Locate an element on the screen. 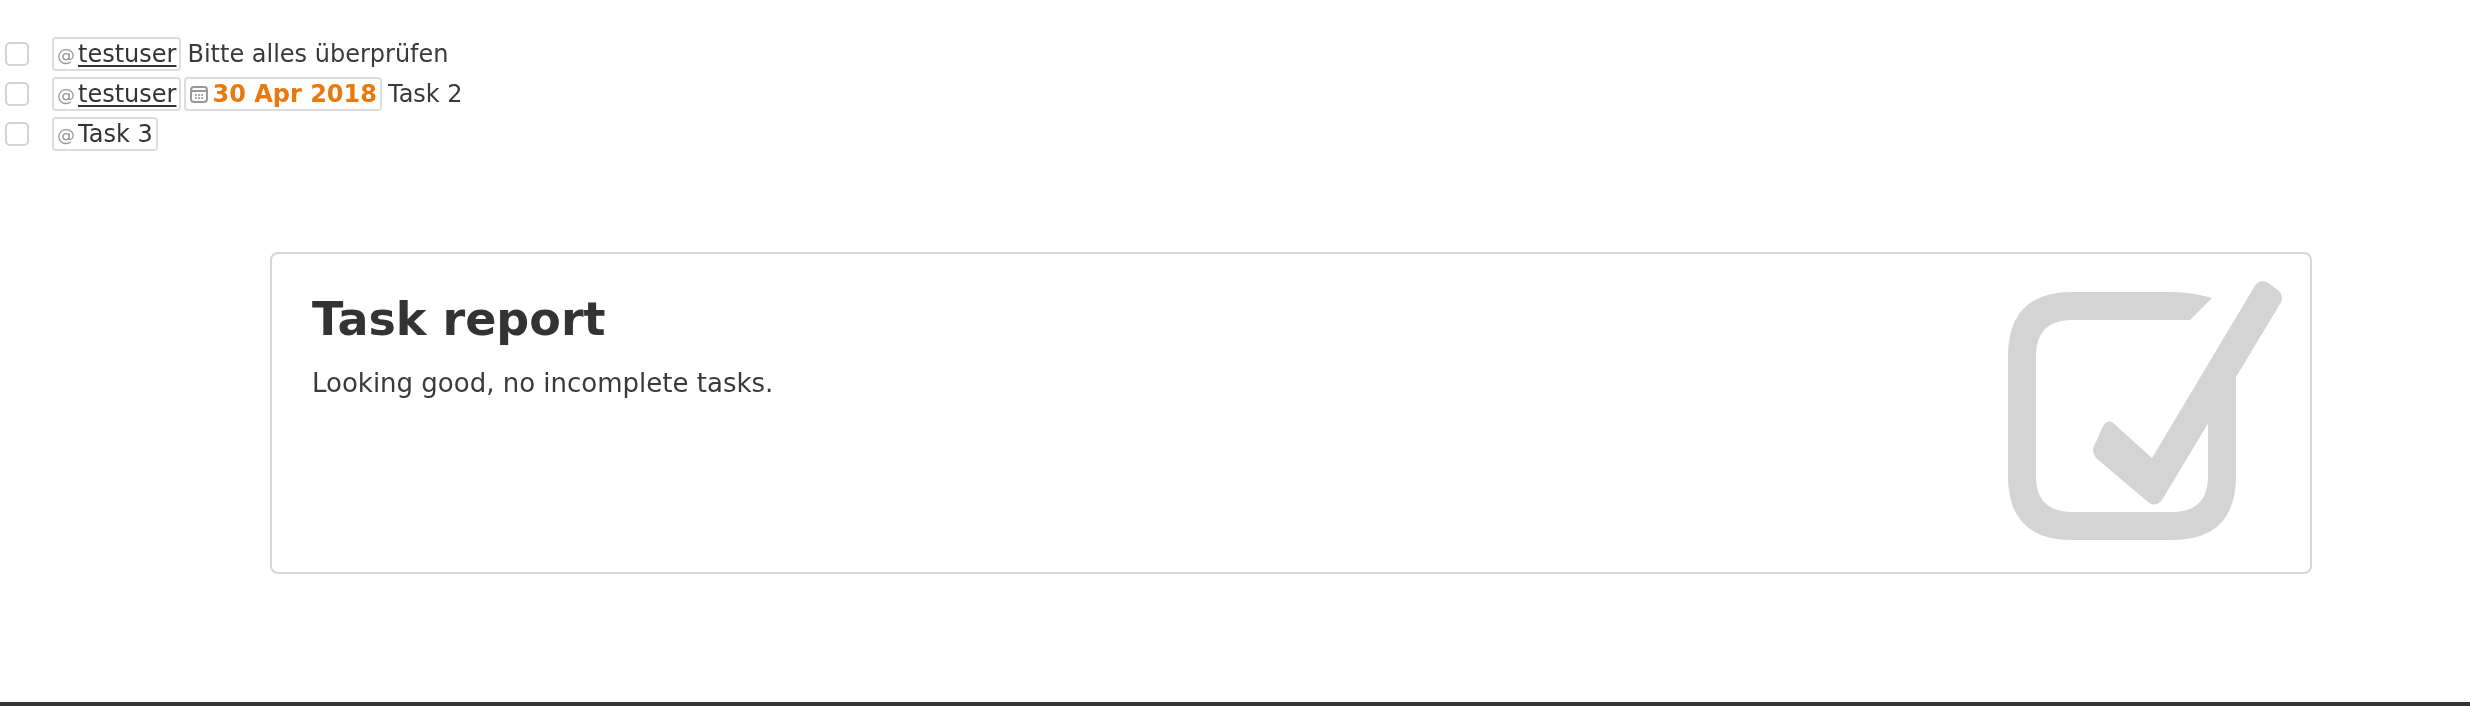  calendar-icon is located at coordinates (199, 94).